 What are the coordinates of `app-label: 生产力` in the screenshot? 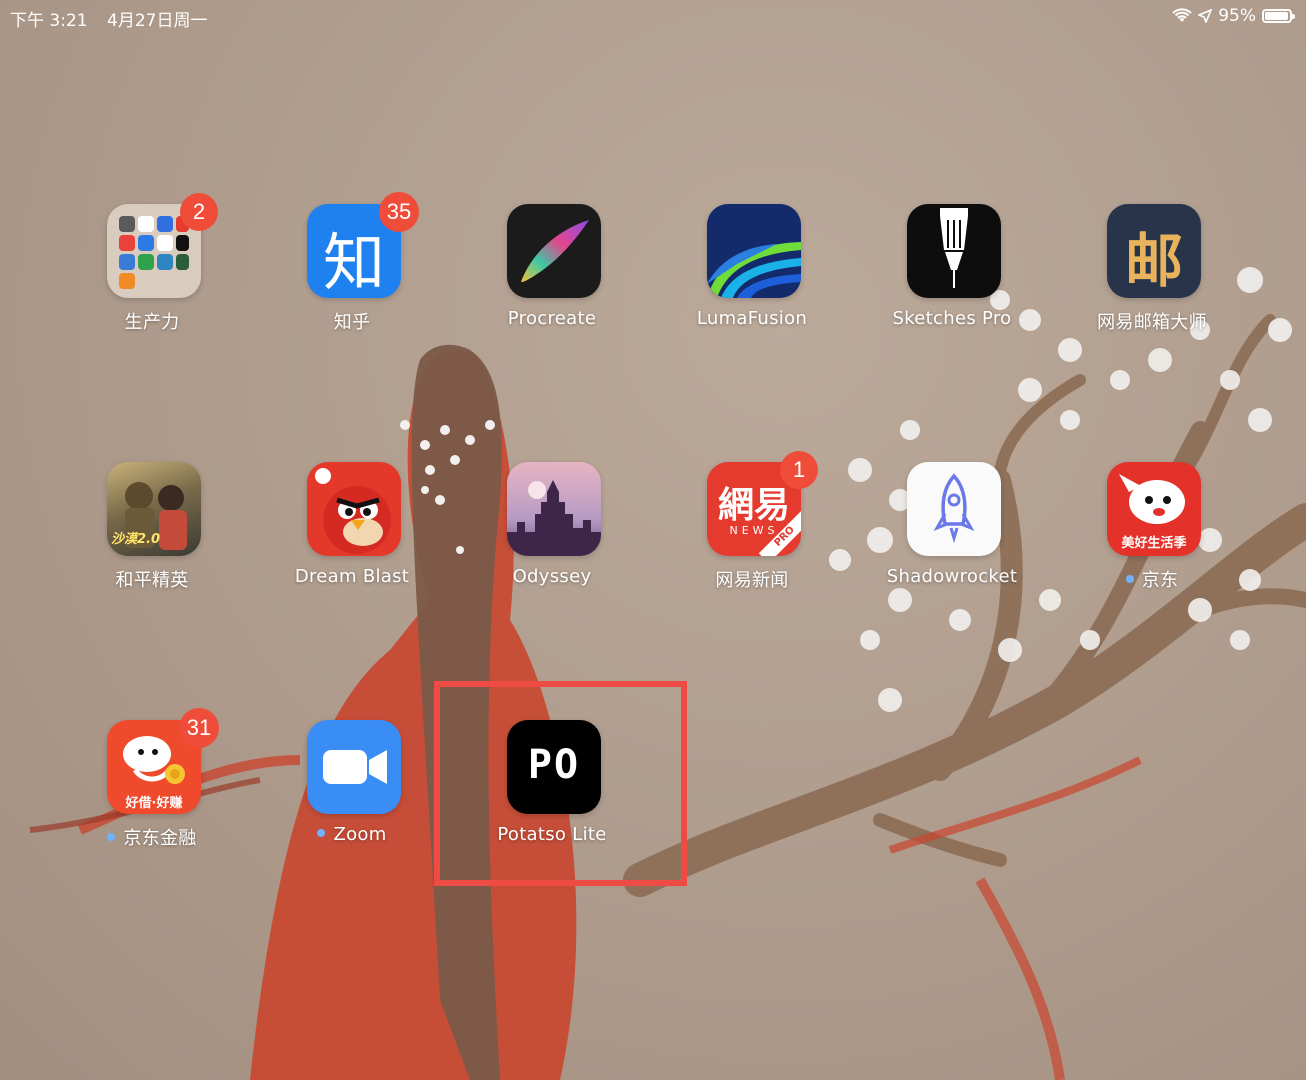 It's located at (152, 321).